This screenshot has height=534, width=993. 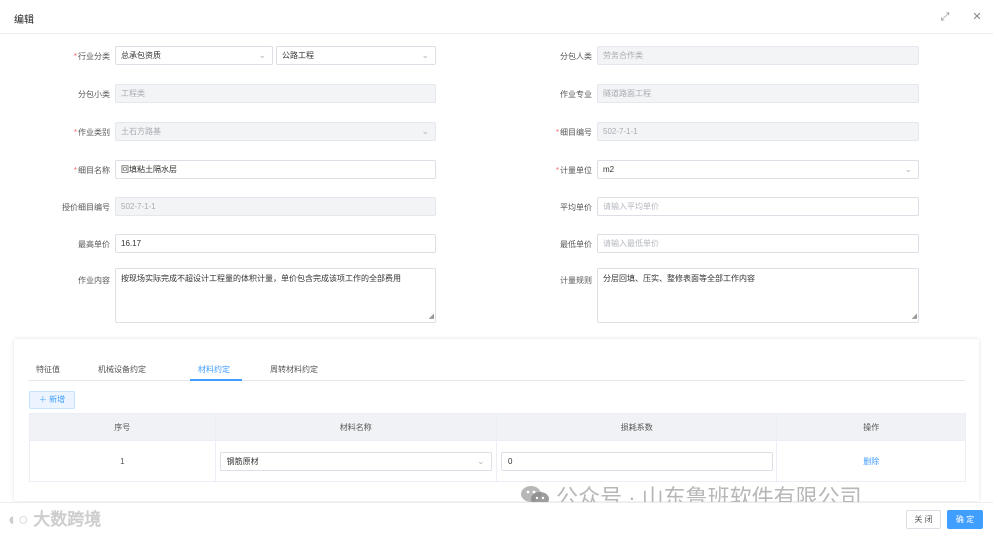 What do you see at coordinates (576, 280) in the screenshot?
I see `measure-rule-label: 计量规则` at bounding box center [576, 280].